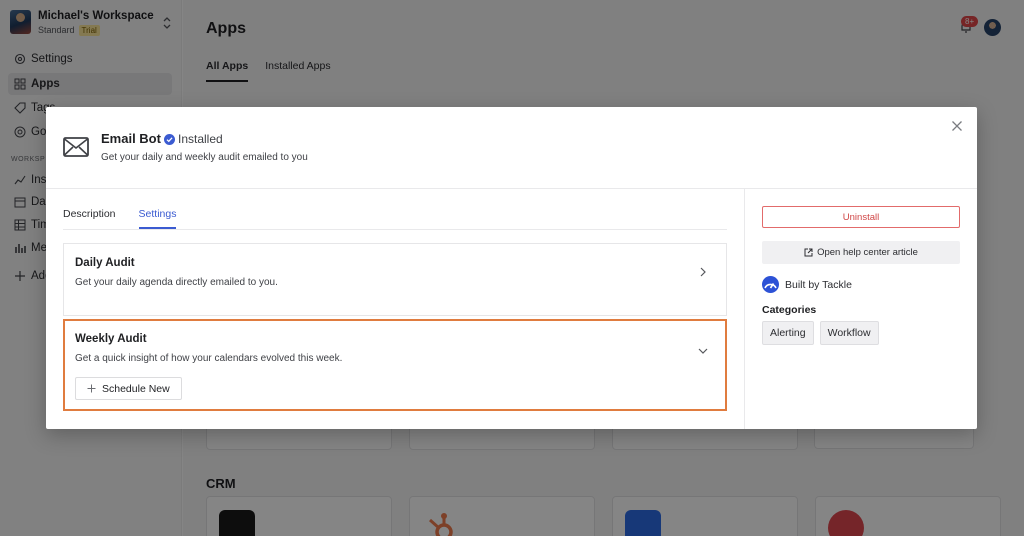 This screenshot has width=1024, height=536. Describe the element at coordinates (157, 218) in the screenshot. I see `tab-settings: Settings` at that location.